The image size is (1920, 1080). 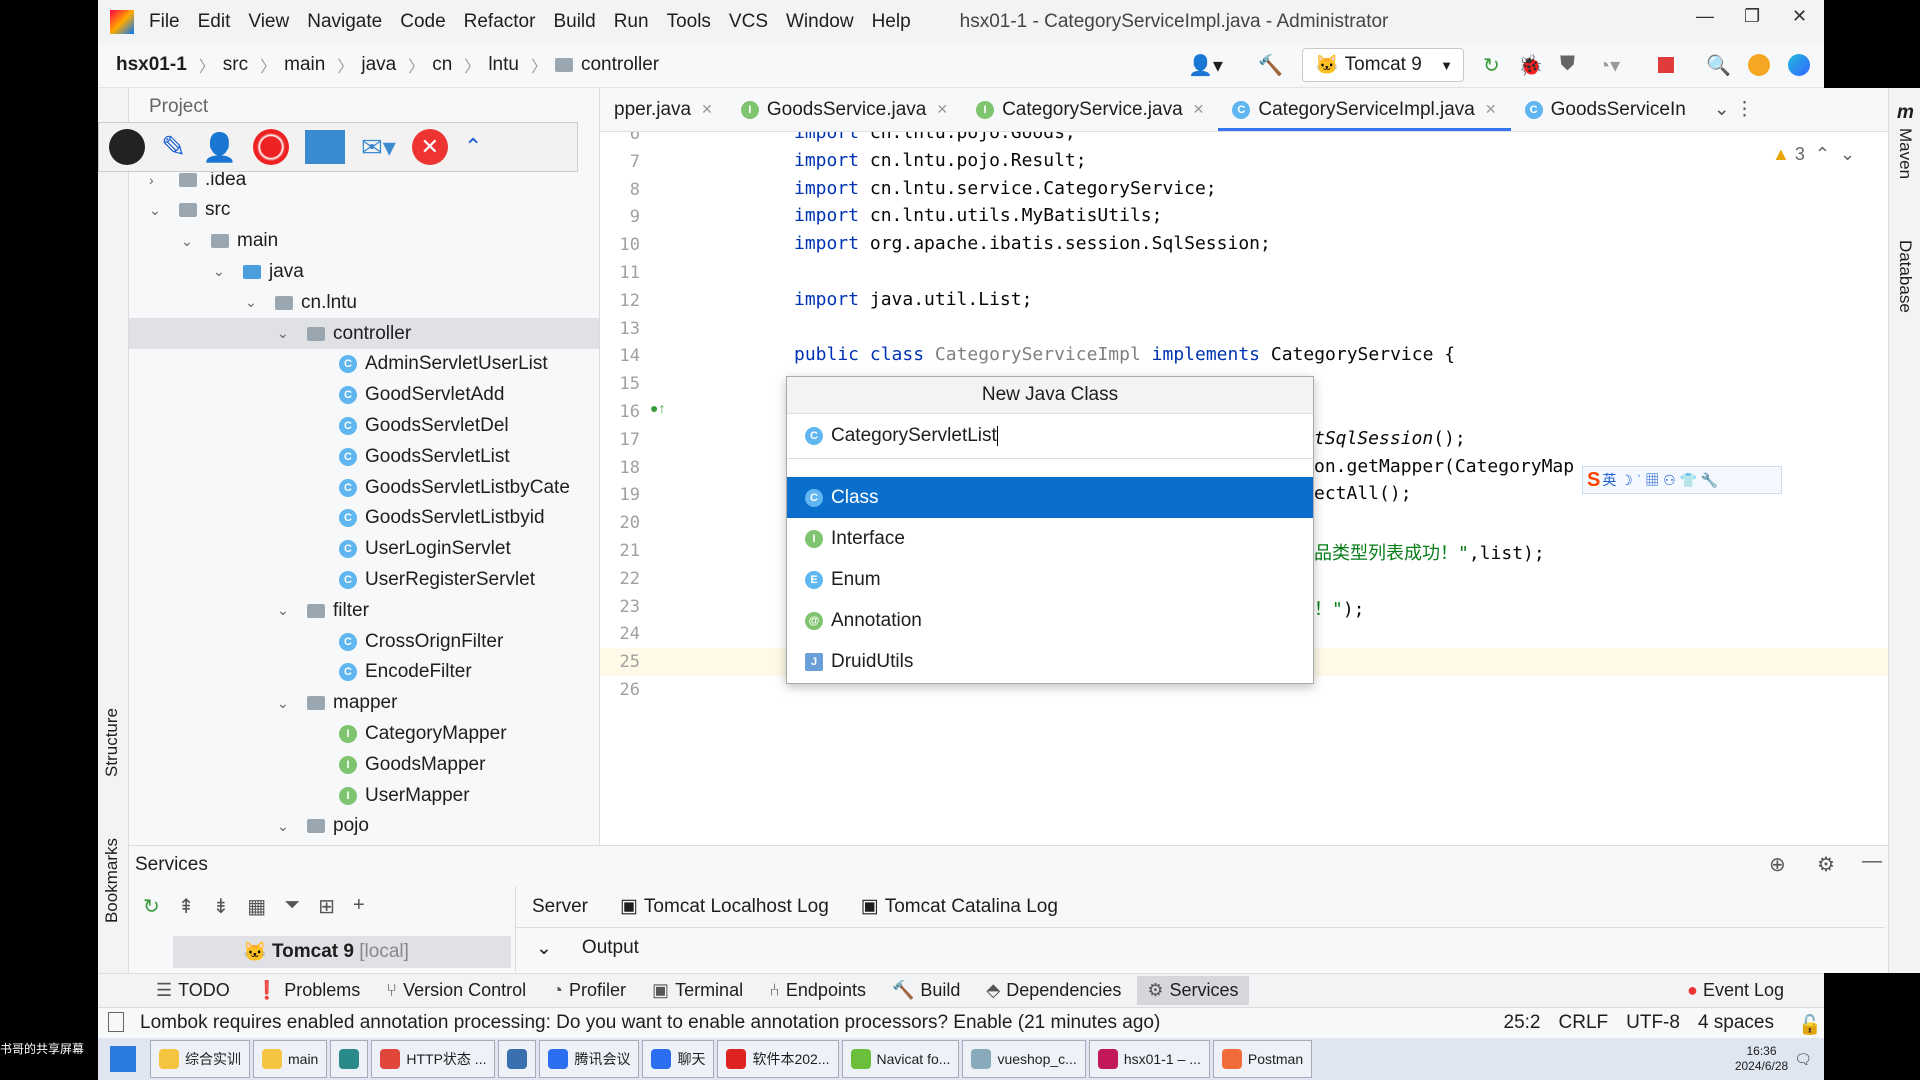 I want to click on minimize-button: —, so click(x=1705, y=16).